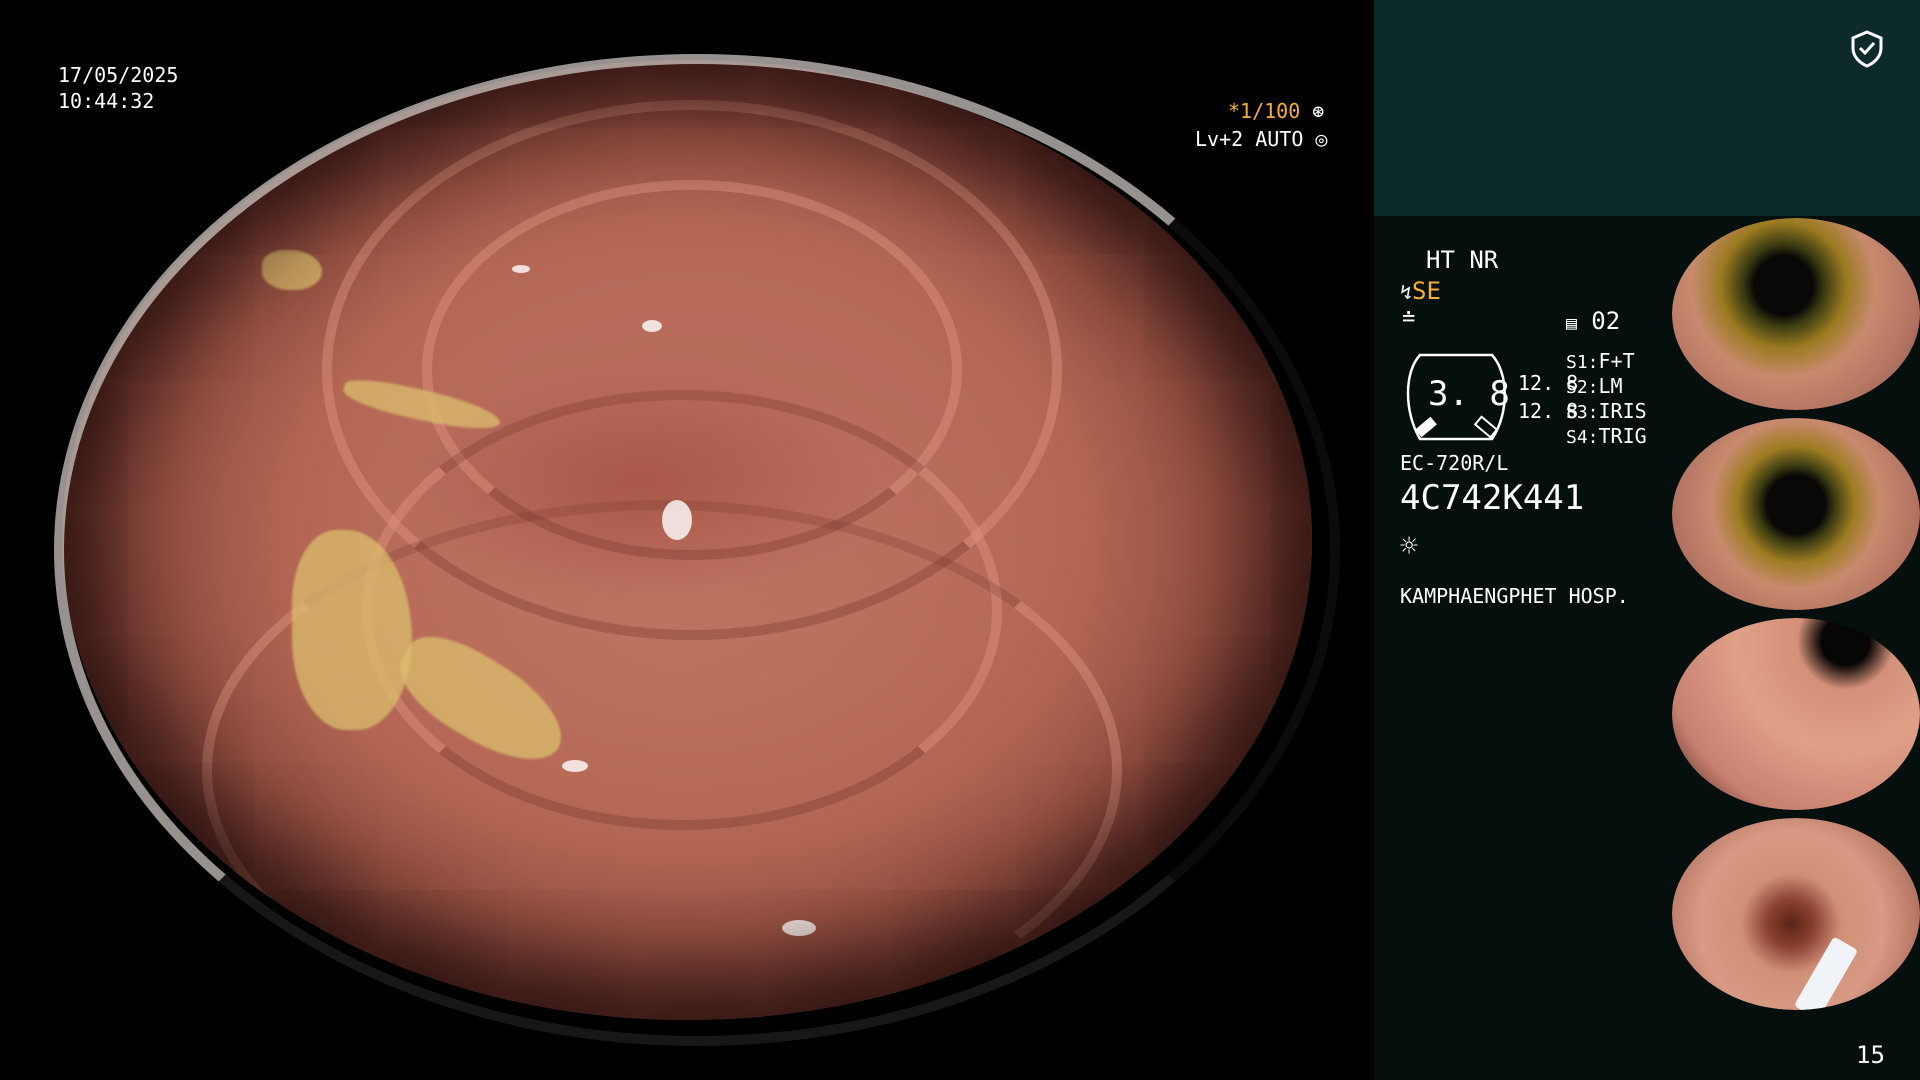  I want to click on switch-value: F+T, so click(1616, 361).